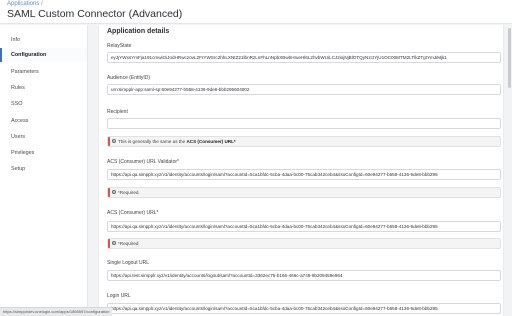 This screenshot has width=512, height=316. I want to click on sidebar-item-setup: Setup, so click(43, 169).